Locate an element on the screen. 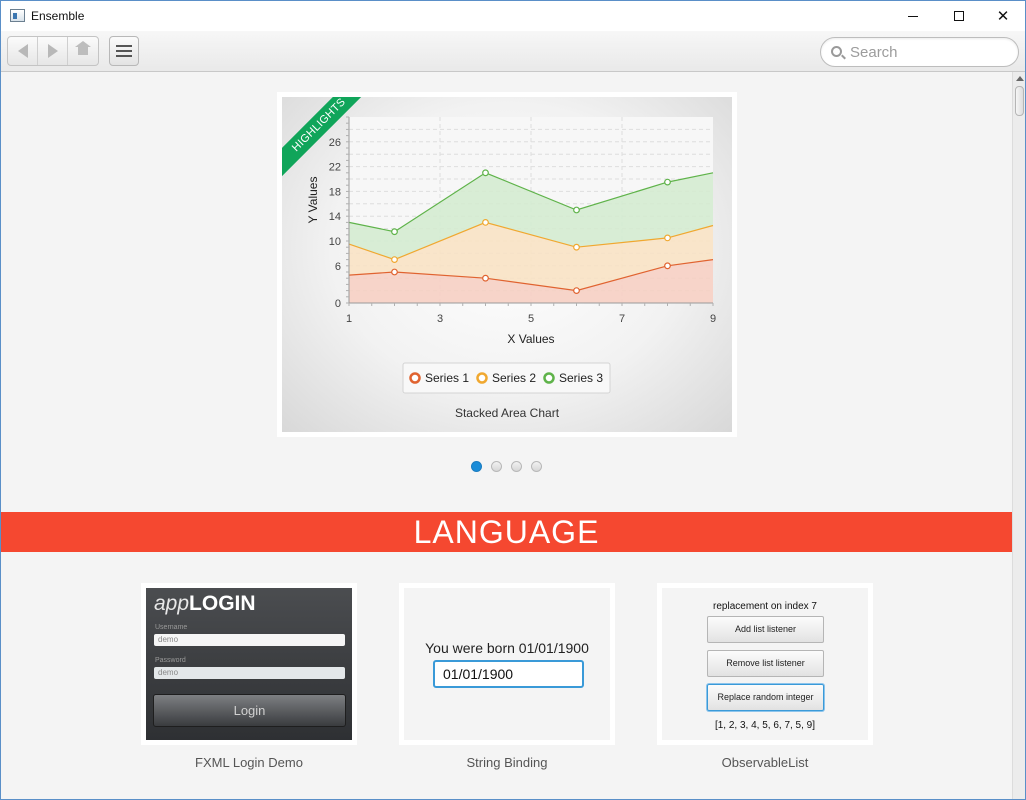 This screenshot has width=1026, height=800. title-bar: Ensemble ✕ is located at coordinates (513, 16).